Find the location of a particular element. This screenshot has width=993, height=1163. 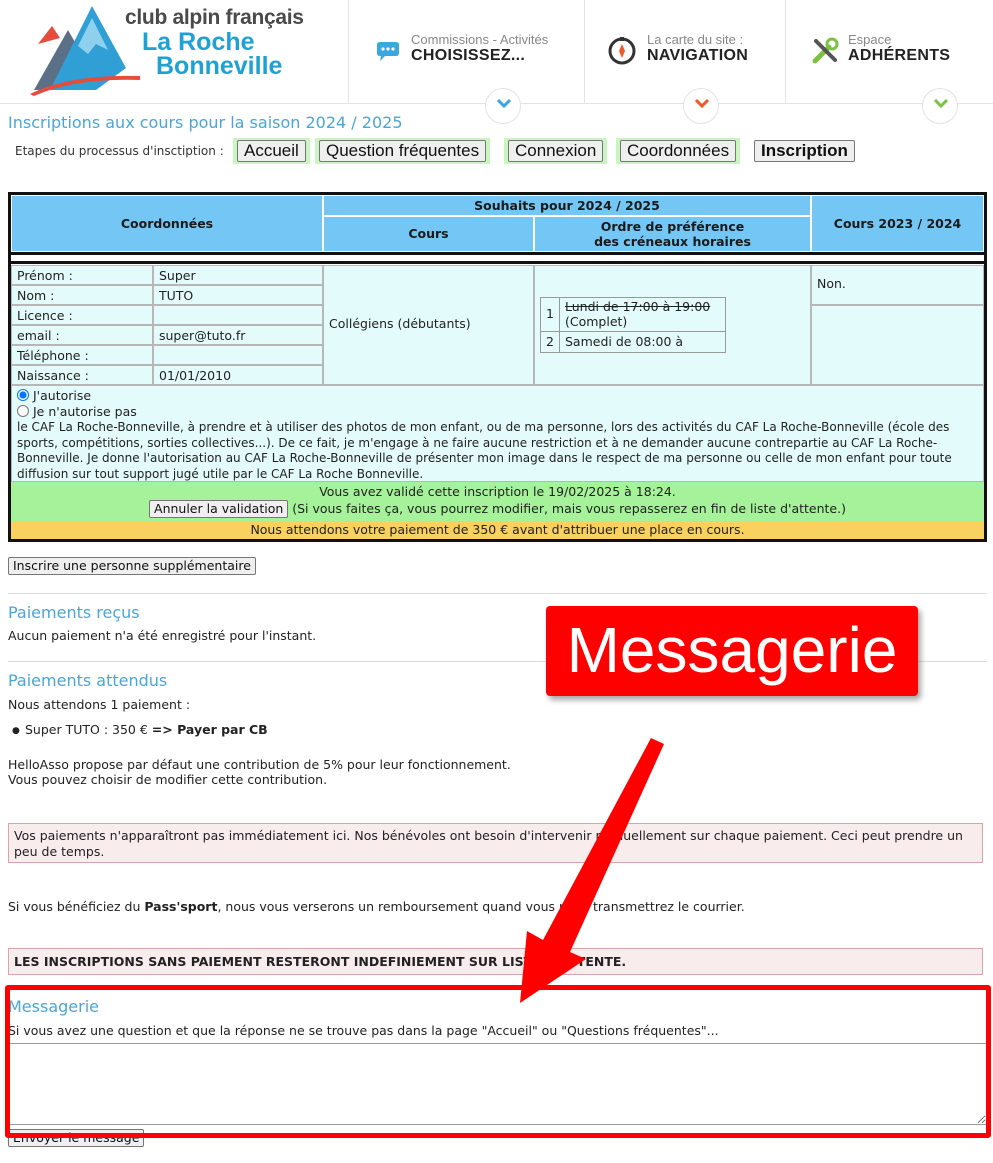

annotation-label-text: Messagerie is located at coordinates (732, 650).